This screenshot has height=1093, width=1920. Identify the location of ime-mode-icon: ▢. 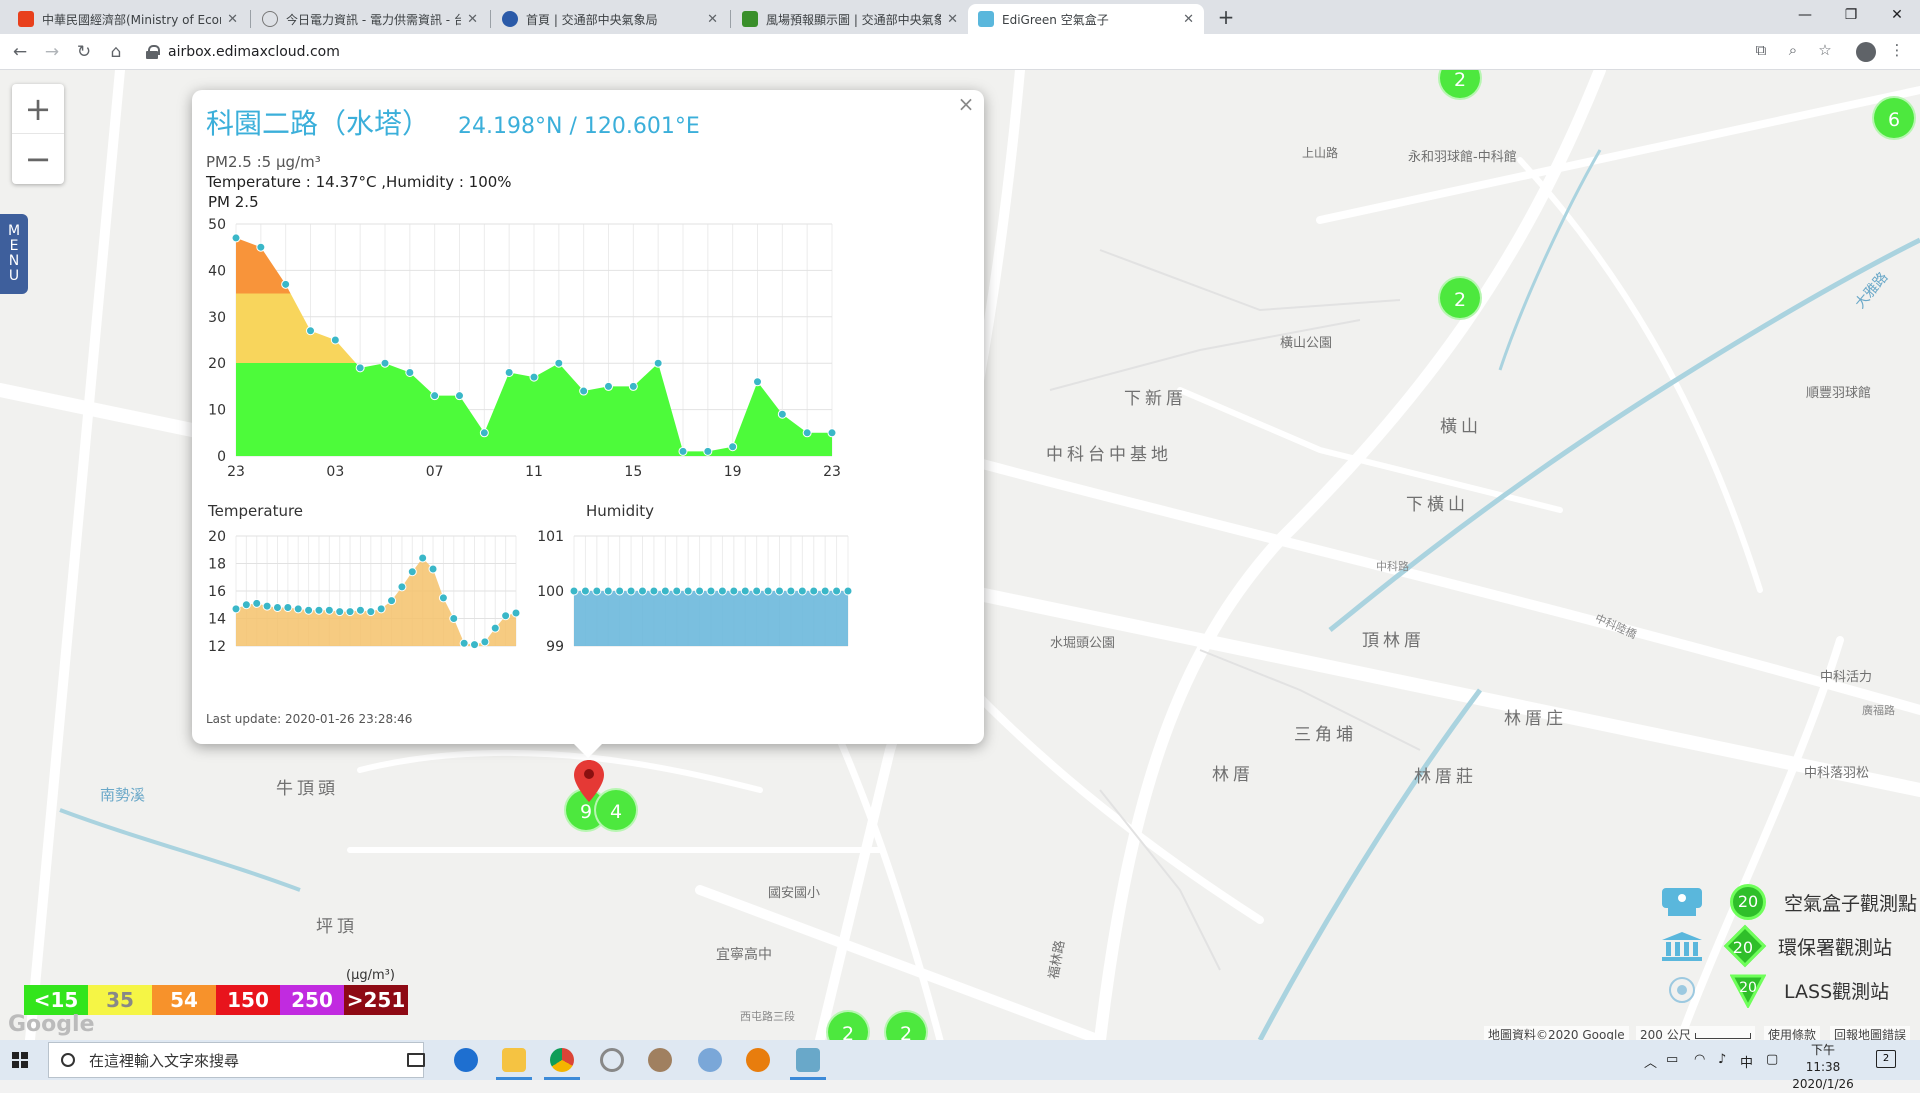
(1772, 1059).